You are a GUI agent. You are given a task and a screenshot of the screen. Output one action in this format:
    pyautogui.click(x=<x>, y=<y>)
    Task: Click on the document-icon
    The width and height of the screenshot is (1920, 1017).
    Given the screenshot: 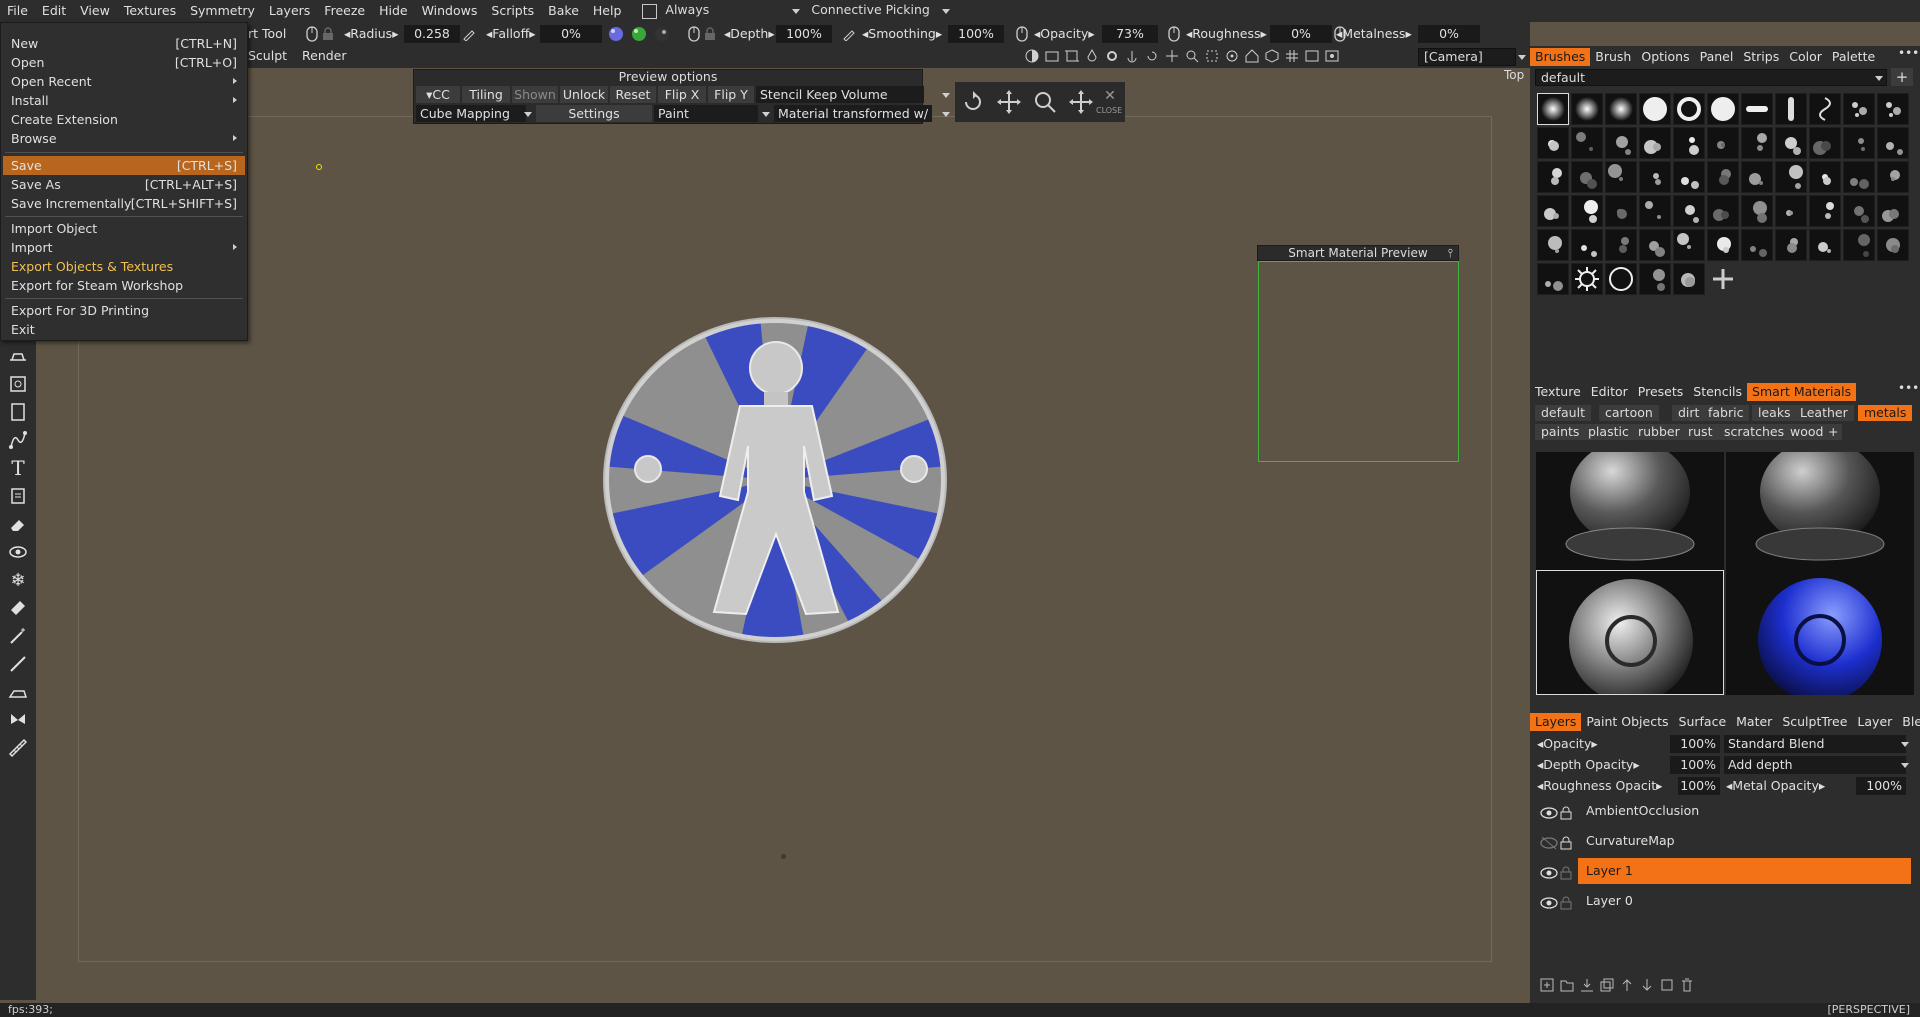 What is the action you would take?
    pyautogui.click(x=18, y=412)
    